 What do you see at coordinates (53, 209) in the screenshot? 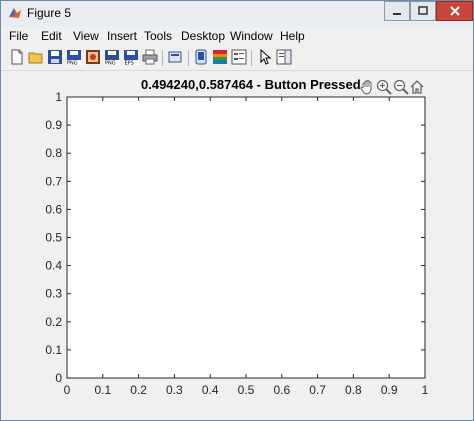
I see `y-tick-label: 0.6` at bounding box center [53, 209].